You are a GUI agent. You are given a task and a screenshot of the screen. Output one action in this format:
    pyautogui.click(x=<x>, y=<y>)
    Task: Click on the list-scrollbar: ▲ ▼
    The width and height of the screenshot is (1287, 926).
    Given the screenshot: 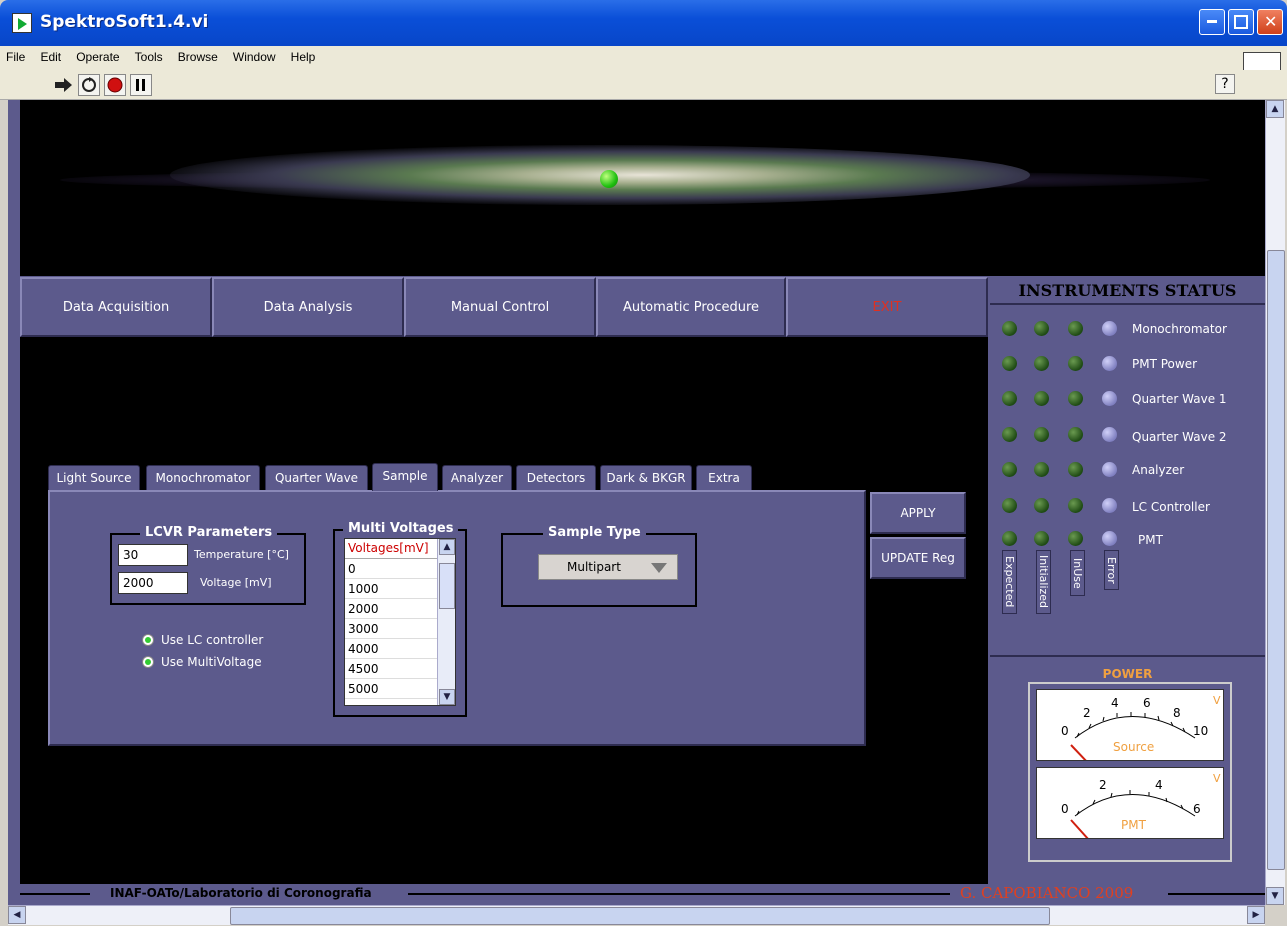 What is the action you would take?
    pyautogui.click(x=446, y=622)
    